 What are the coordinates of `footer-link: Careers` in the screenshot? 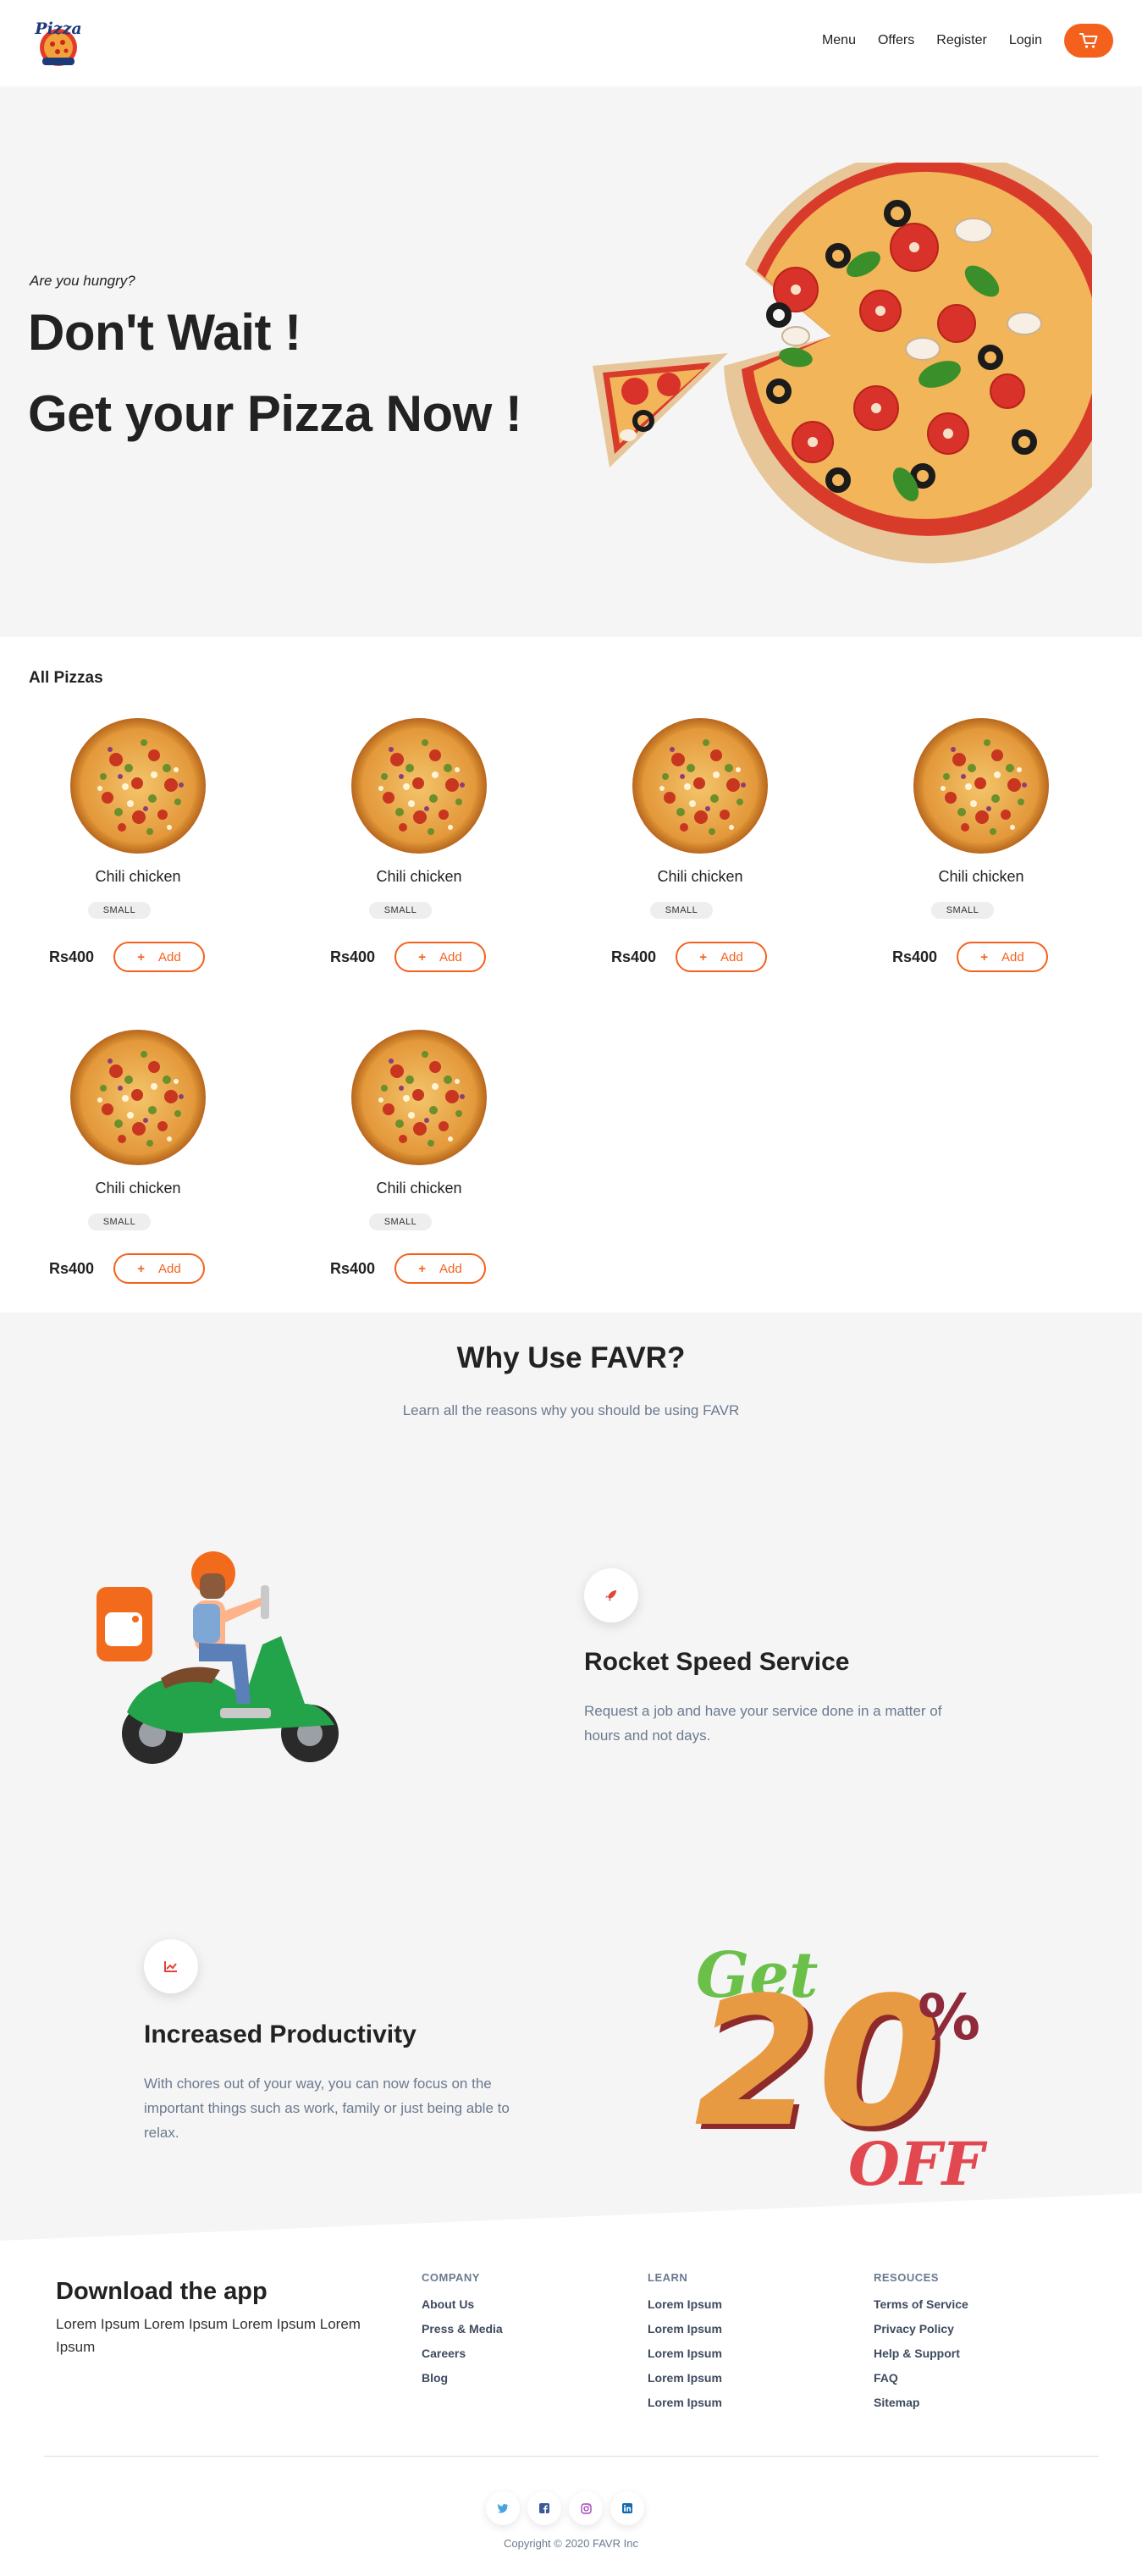 It's located at (462, 2357).